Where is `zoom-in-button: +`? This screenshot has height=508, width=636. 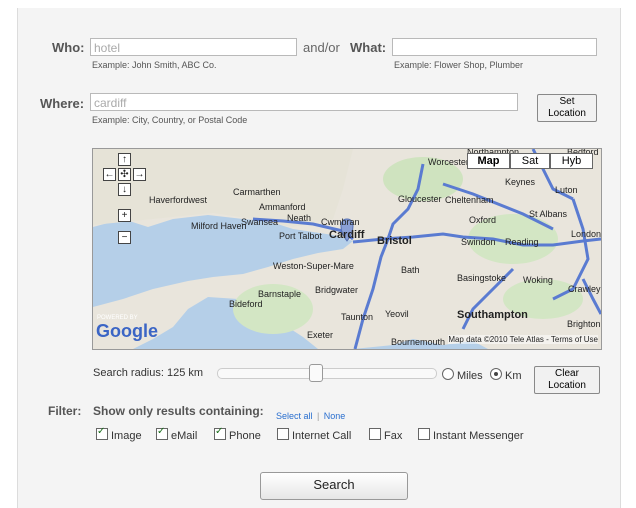
zoom-in-button: + is located at coordinates (124, 215).